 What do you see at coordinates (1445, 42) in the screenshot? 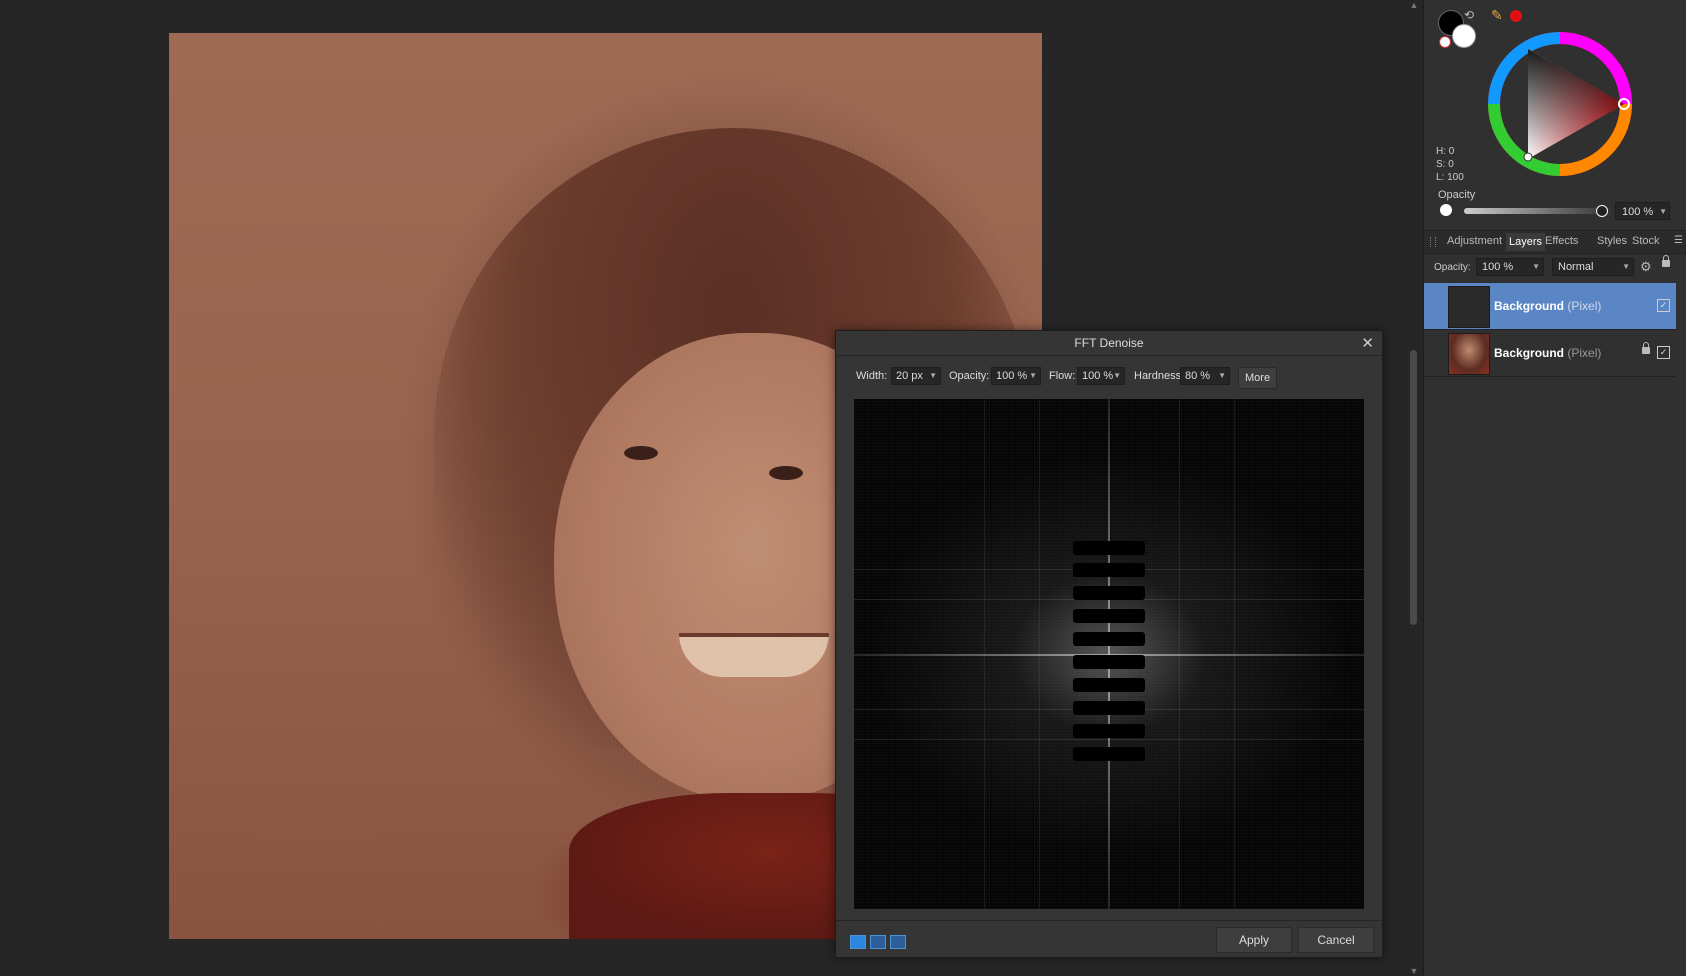
I see `no-color-icon` at bounding box center [1445, 42].